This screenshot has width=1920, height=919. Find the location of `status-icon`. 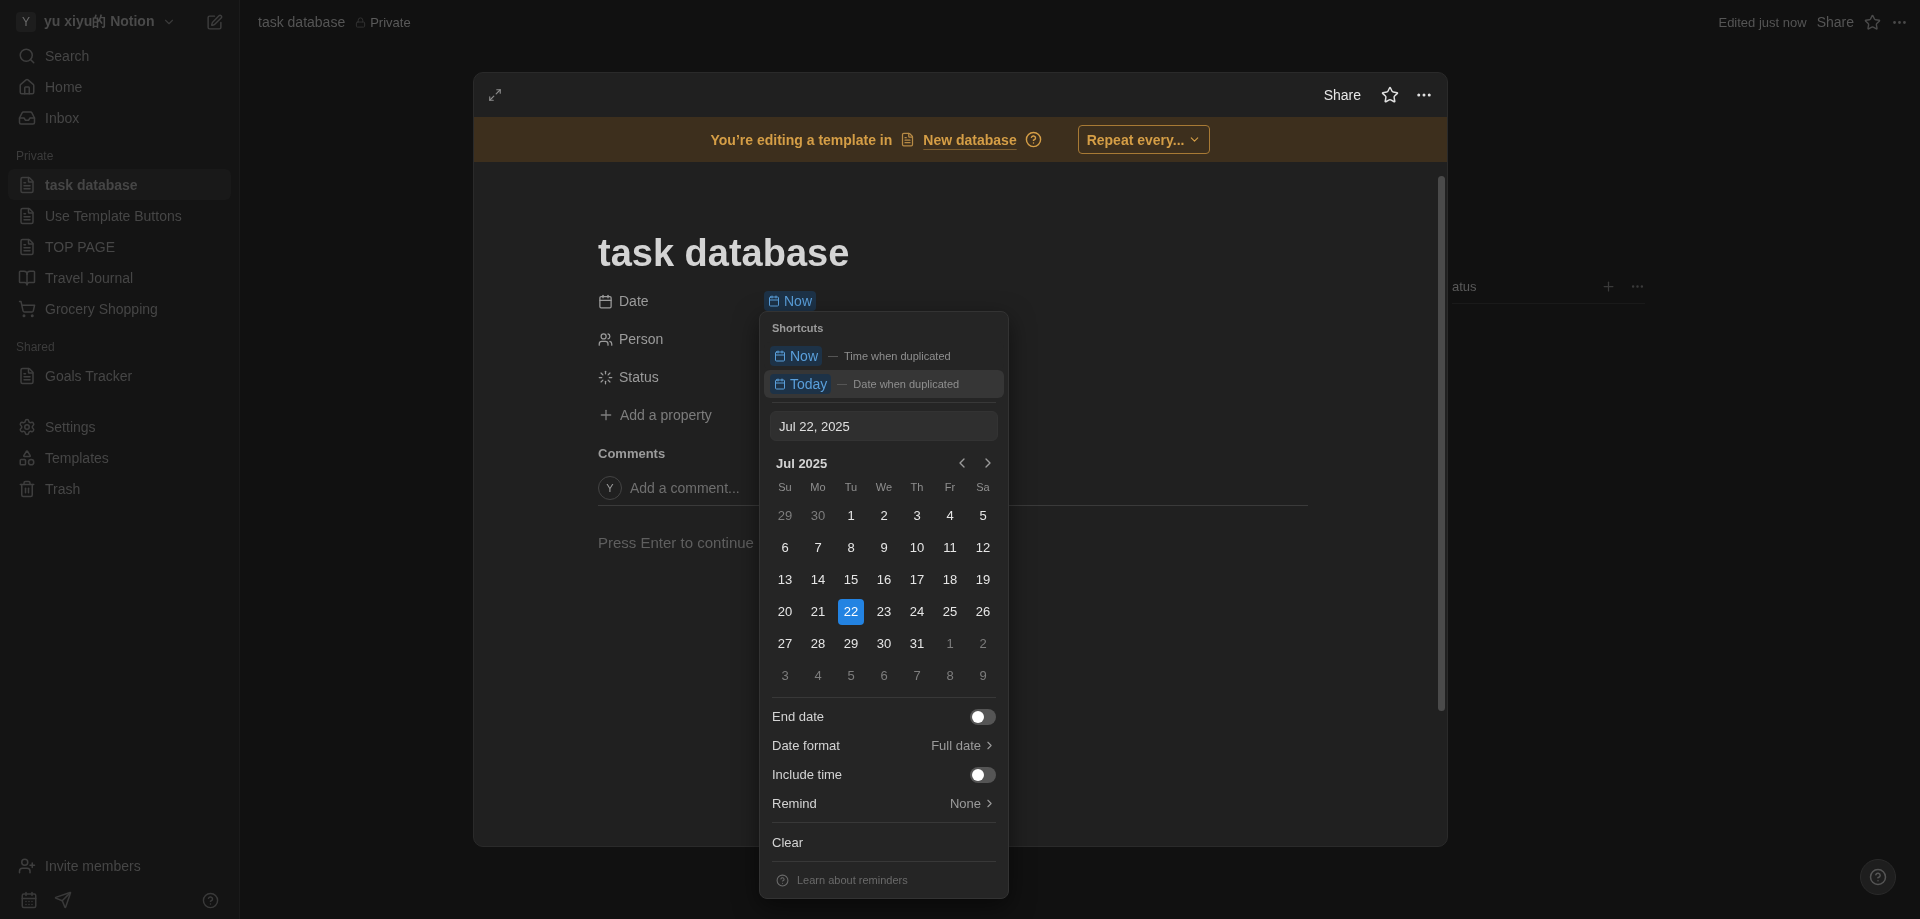

status-icon is located at coordinates (605, 377).